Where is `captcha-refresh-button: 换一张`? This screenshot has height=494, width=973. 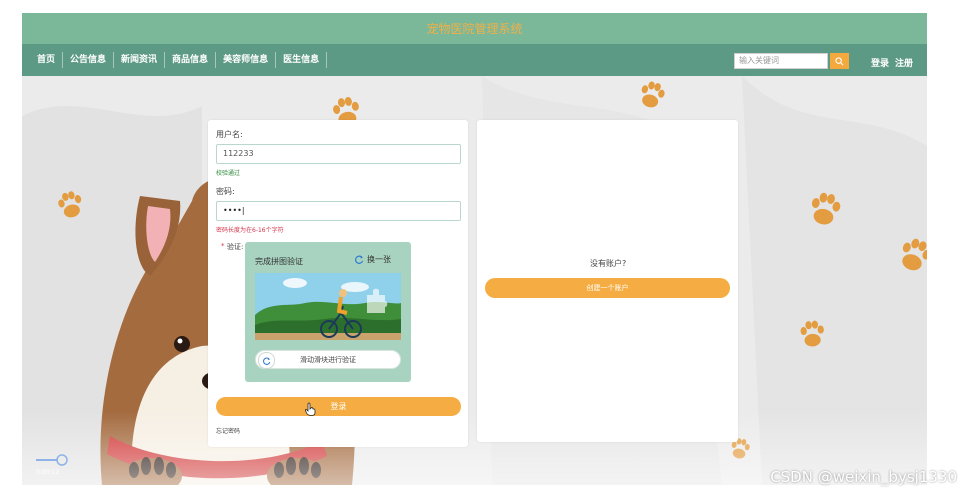
captcha-refresh-button: 换一张 is located at coordinates (373, 259).